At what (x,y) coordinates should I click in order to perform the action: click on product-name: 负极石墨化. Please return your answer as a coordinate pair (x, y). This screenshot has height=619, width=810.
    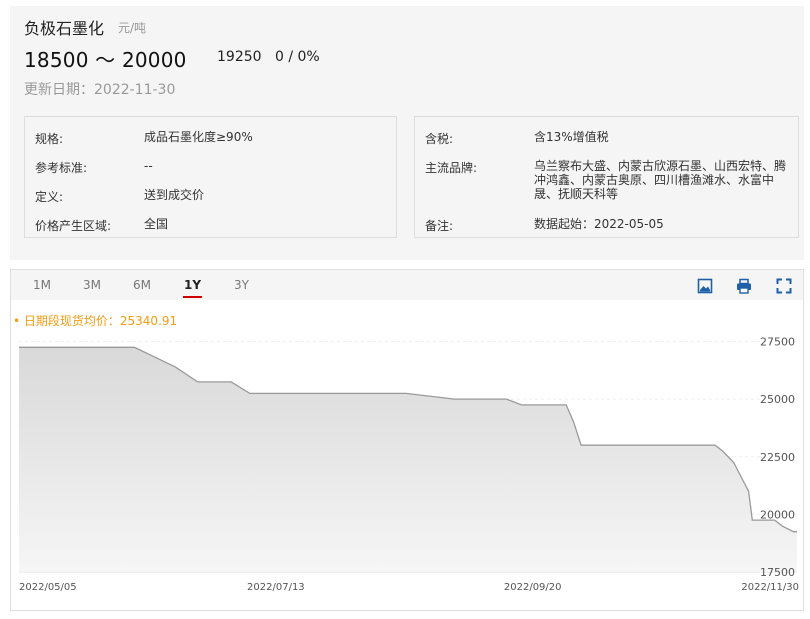
    Looking at the image, I should click on (64, 28).